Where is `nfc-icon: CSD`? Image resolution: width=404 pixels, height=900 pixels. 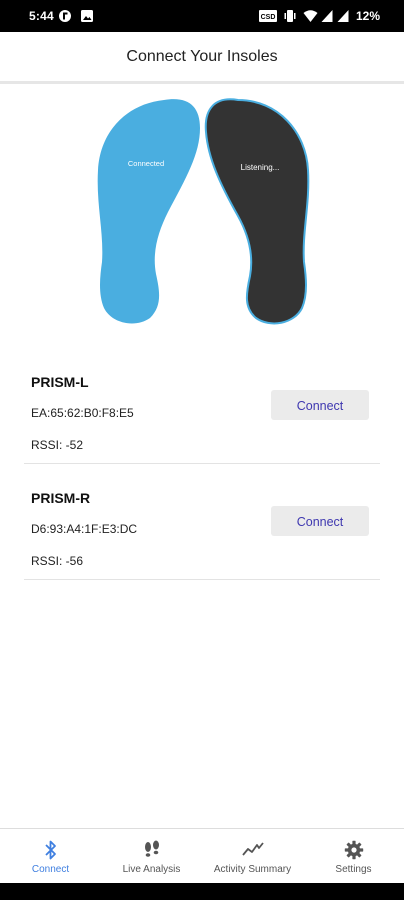 nfc-icon: CSD is located at coordinates (268, 16).